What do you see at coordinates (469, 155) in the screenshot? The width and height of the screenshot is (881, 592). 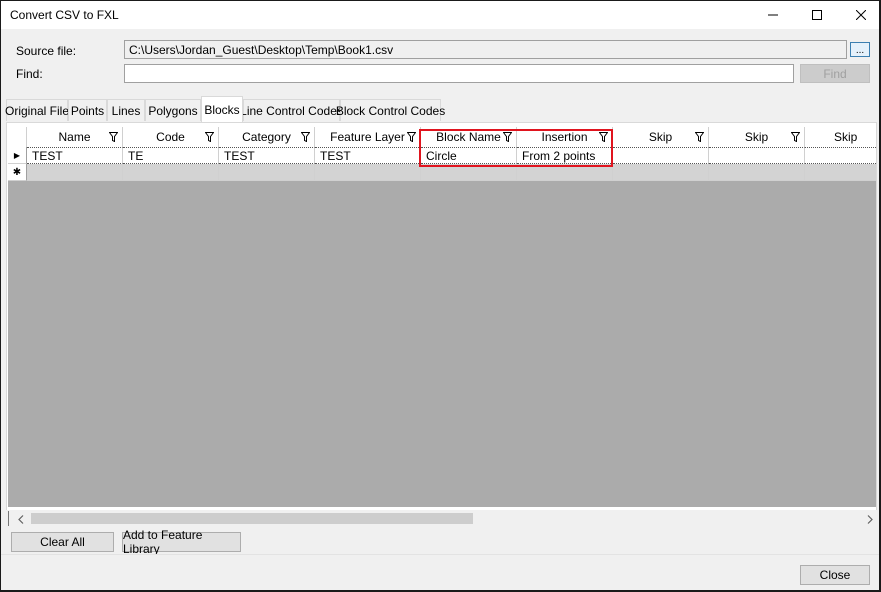 I see `cell-block-name: Circle` at bounding box center [469, 155].